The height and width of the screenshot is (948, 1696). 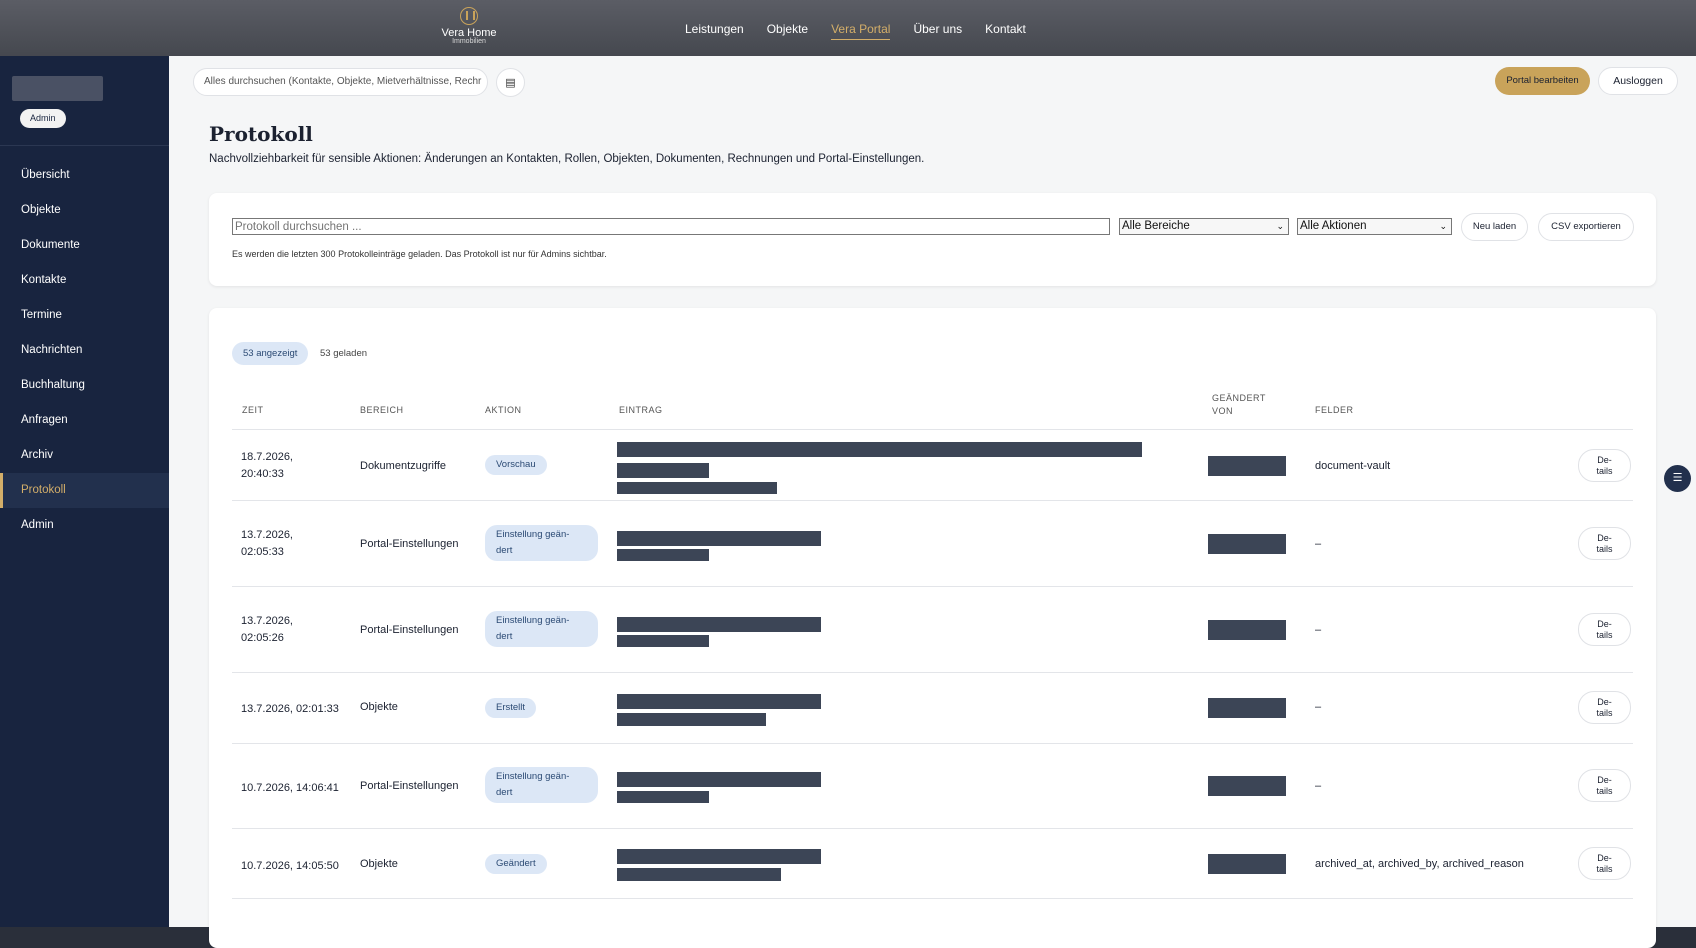 What do you see at coordinates (84, 210) in the screenshot?
I see `sidebar-item-objekte: Objekte` at bounding box center [84, 210].